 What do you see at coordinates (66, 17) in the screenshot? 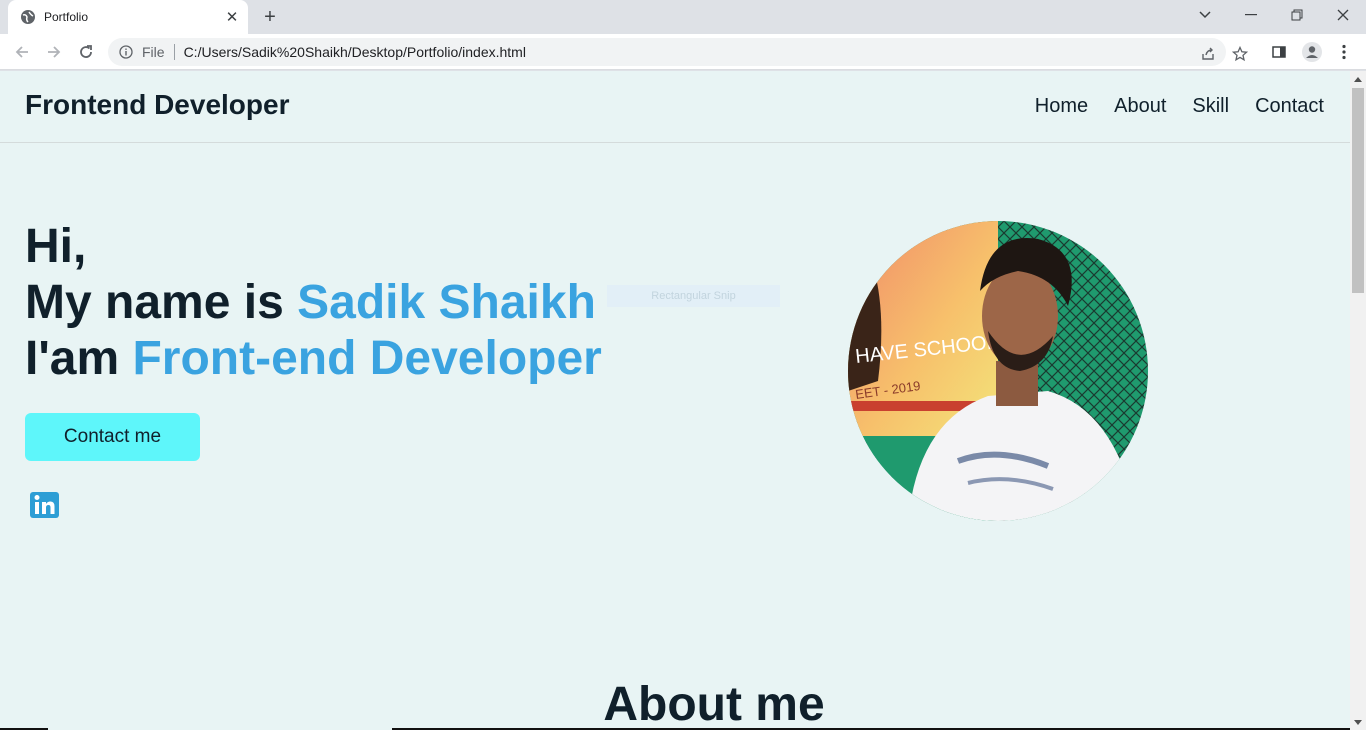
I see `tab-title: Portfolio` at bounding box center [66, 17].